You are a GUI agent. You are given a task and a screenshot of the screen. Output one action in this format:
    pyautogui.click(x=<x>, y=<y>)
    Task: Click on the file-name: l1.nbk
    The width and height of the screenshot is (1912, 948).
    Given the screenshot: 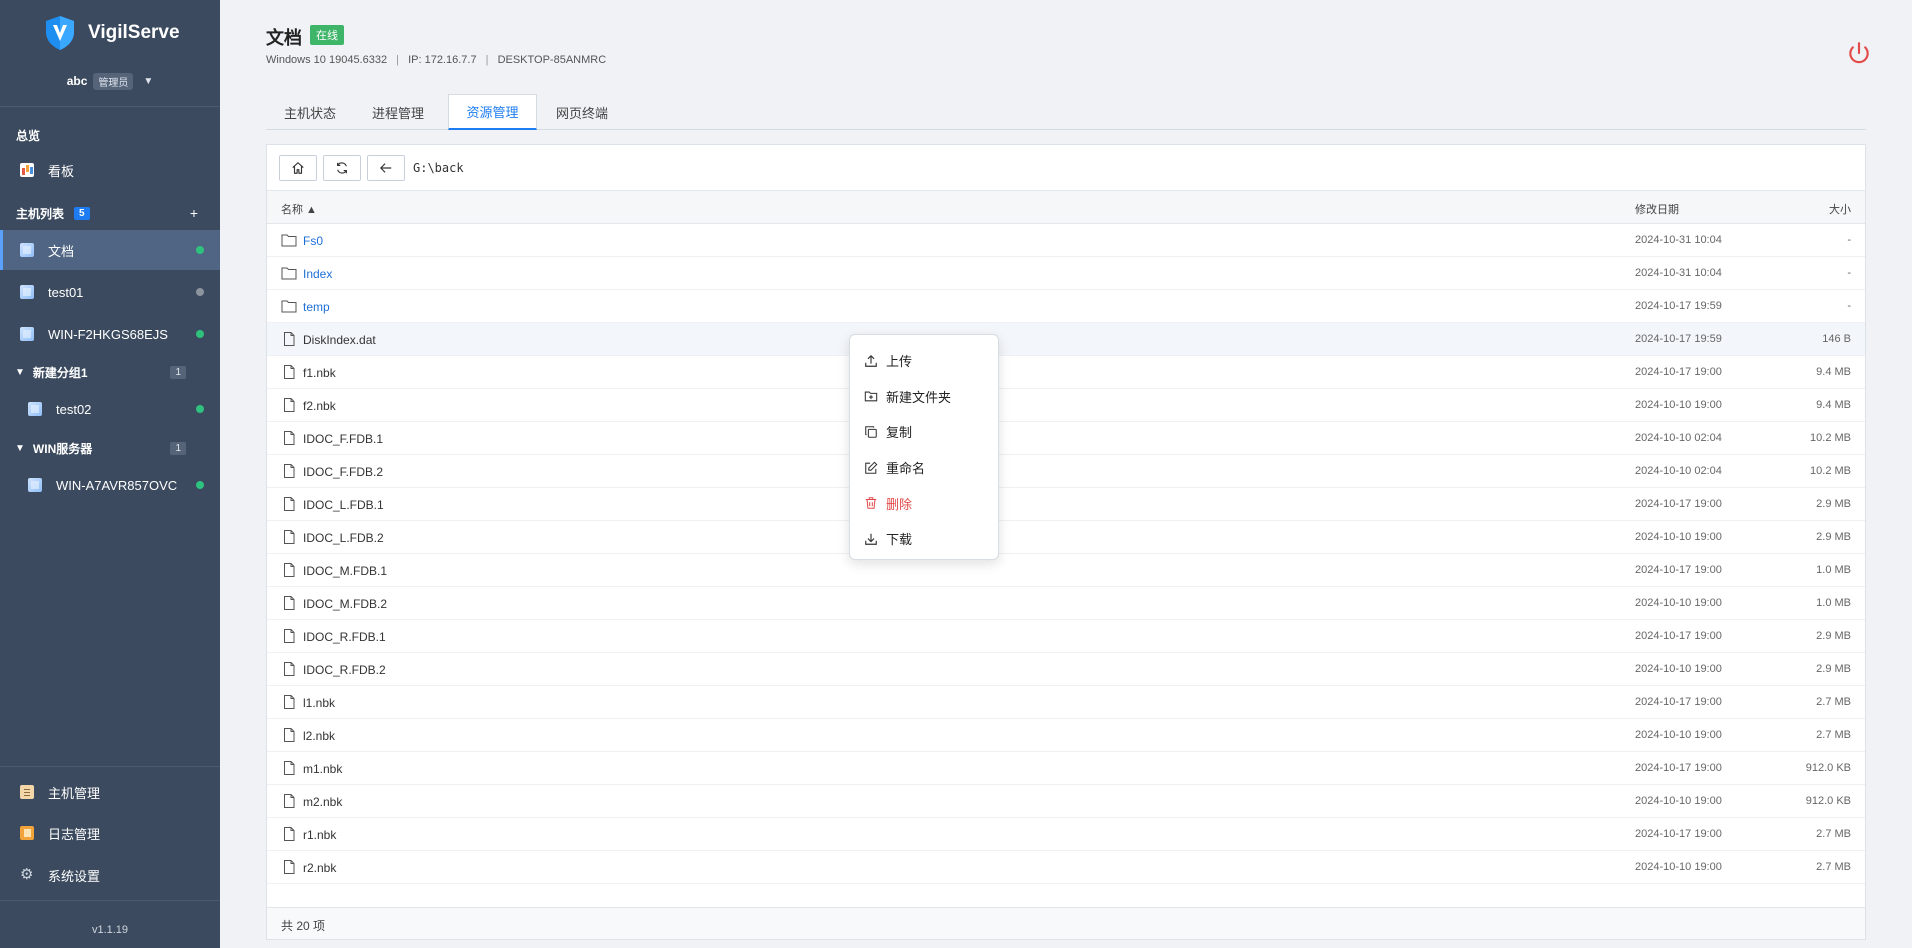 What is the action you would take?
    pyautogui.click(x=319, y=703)
    